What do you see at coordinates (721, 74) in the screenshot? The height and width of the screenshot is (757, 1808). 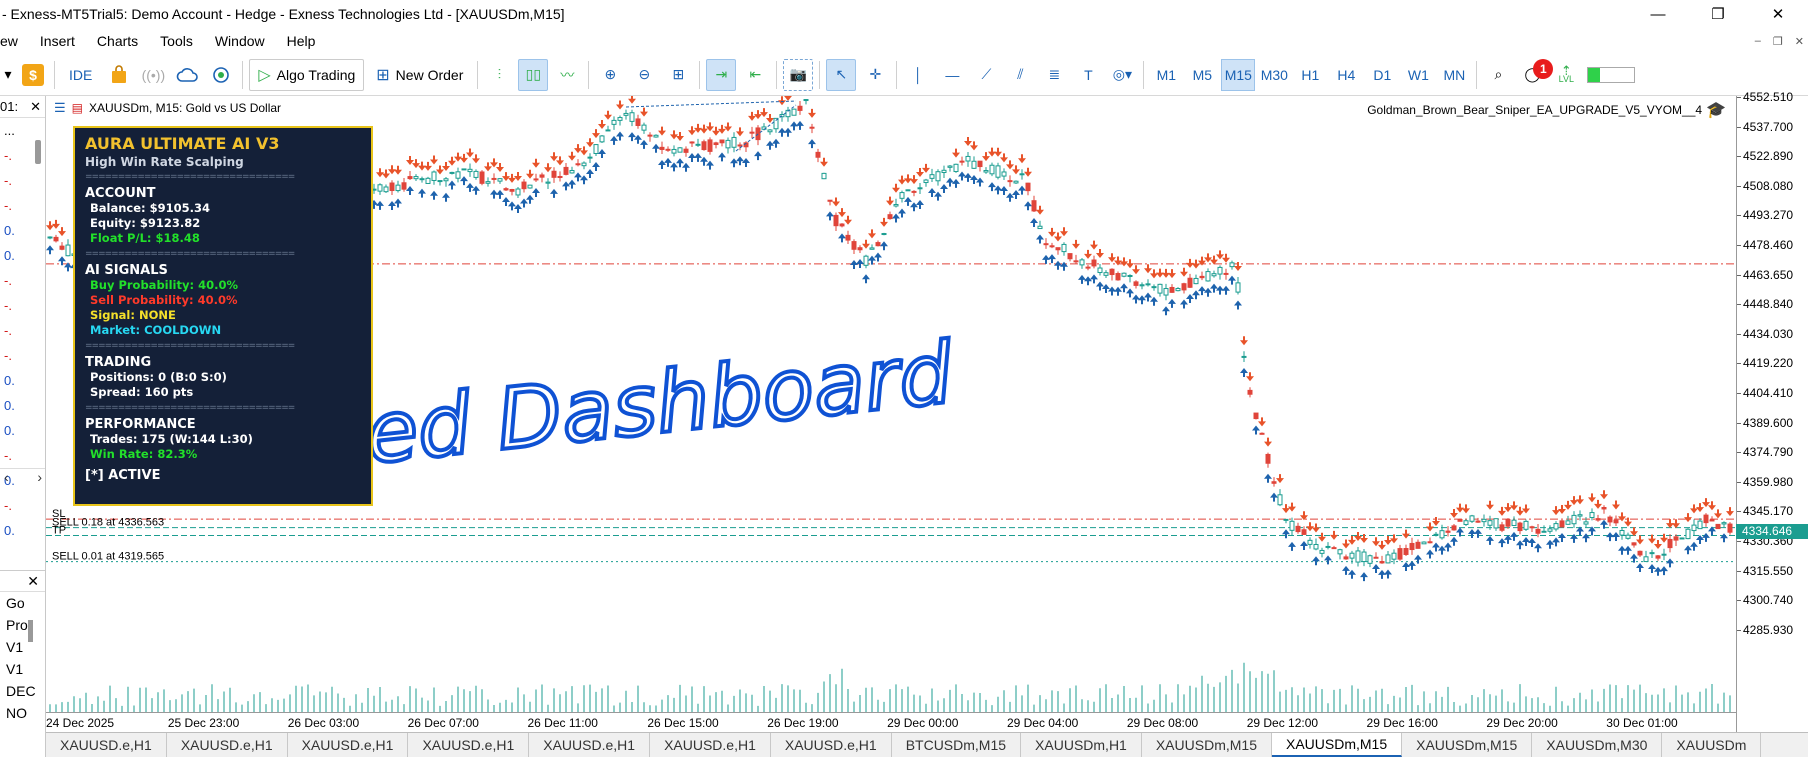 I see `autoscroll-button: ⇥` at bounding box center [721, 74].